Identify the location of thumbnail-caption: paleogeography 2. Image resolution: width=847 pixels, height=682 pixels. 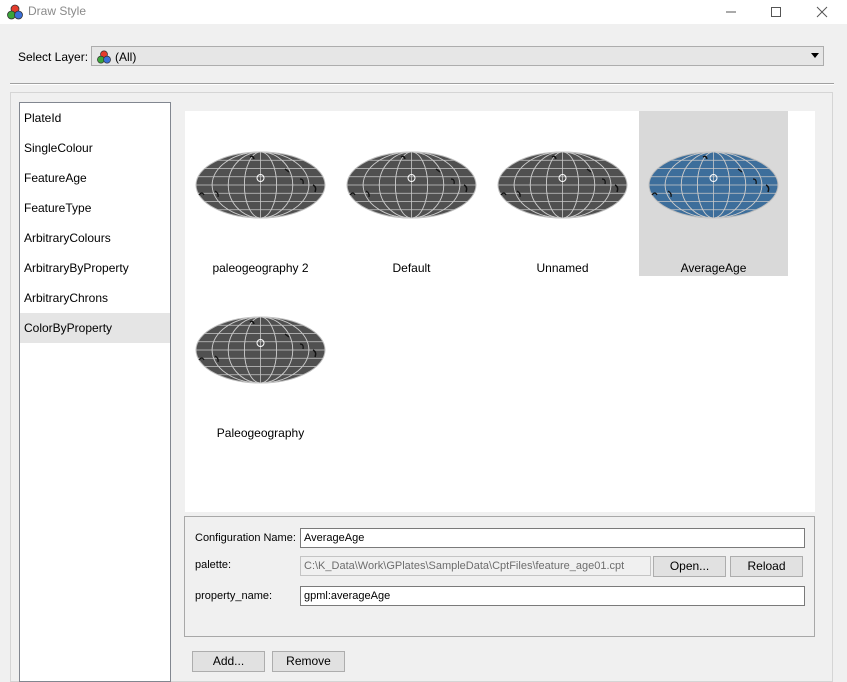
(260, 268).